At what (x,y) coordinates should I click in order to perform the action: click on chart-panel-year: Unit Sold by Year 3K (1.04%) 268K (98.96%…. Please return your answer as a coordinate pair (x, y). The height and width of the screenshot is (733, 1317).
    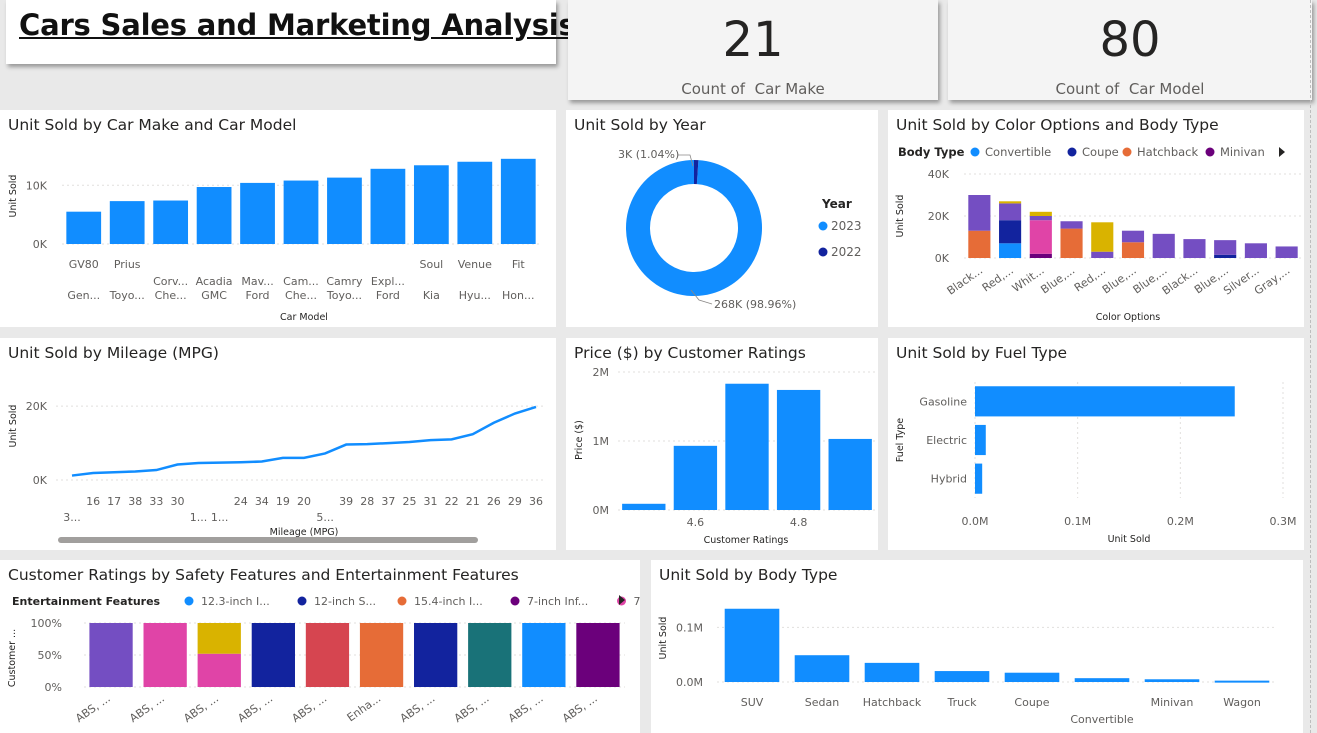
    Looking at the image, I should click on (722, 218).